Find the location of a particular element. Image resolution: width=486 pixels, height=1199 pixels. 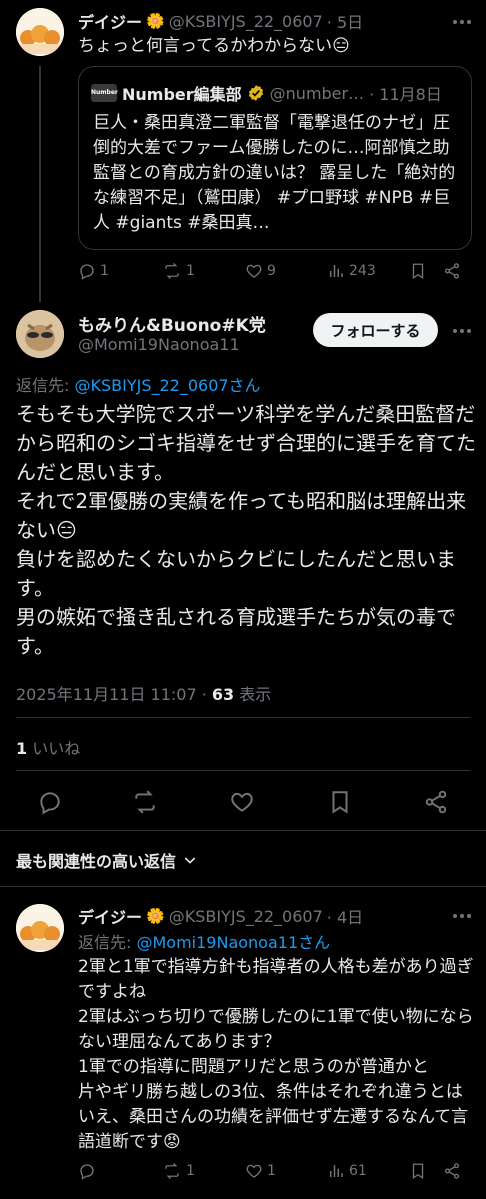

like-button is located at coordinates (242, 802).